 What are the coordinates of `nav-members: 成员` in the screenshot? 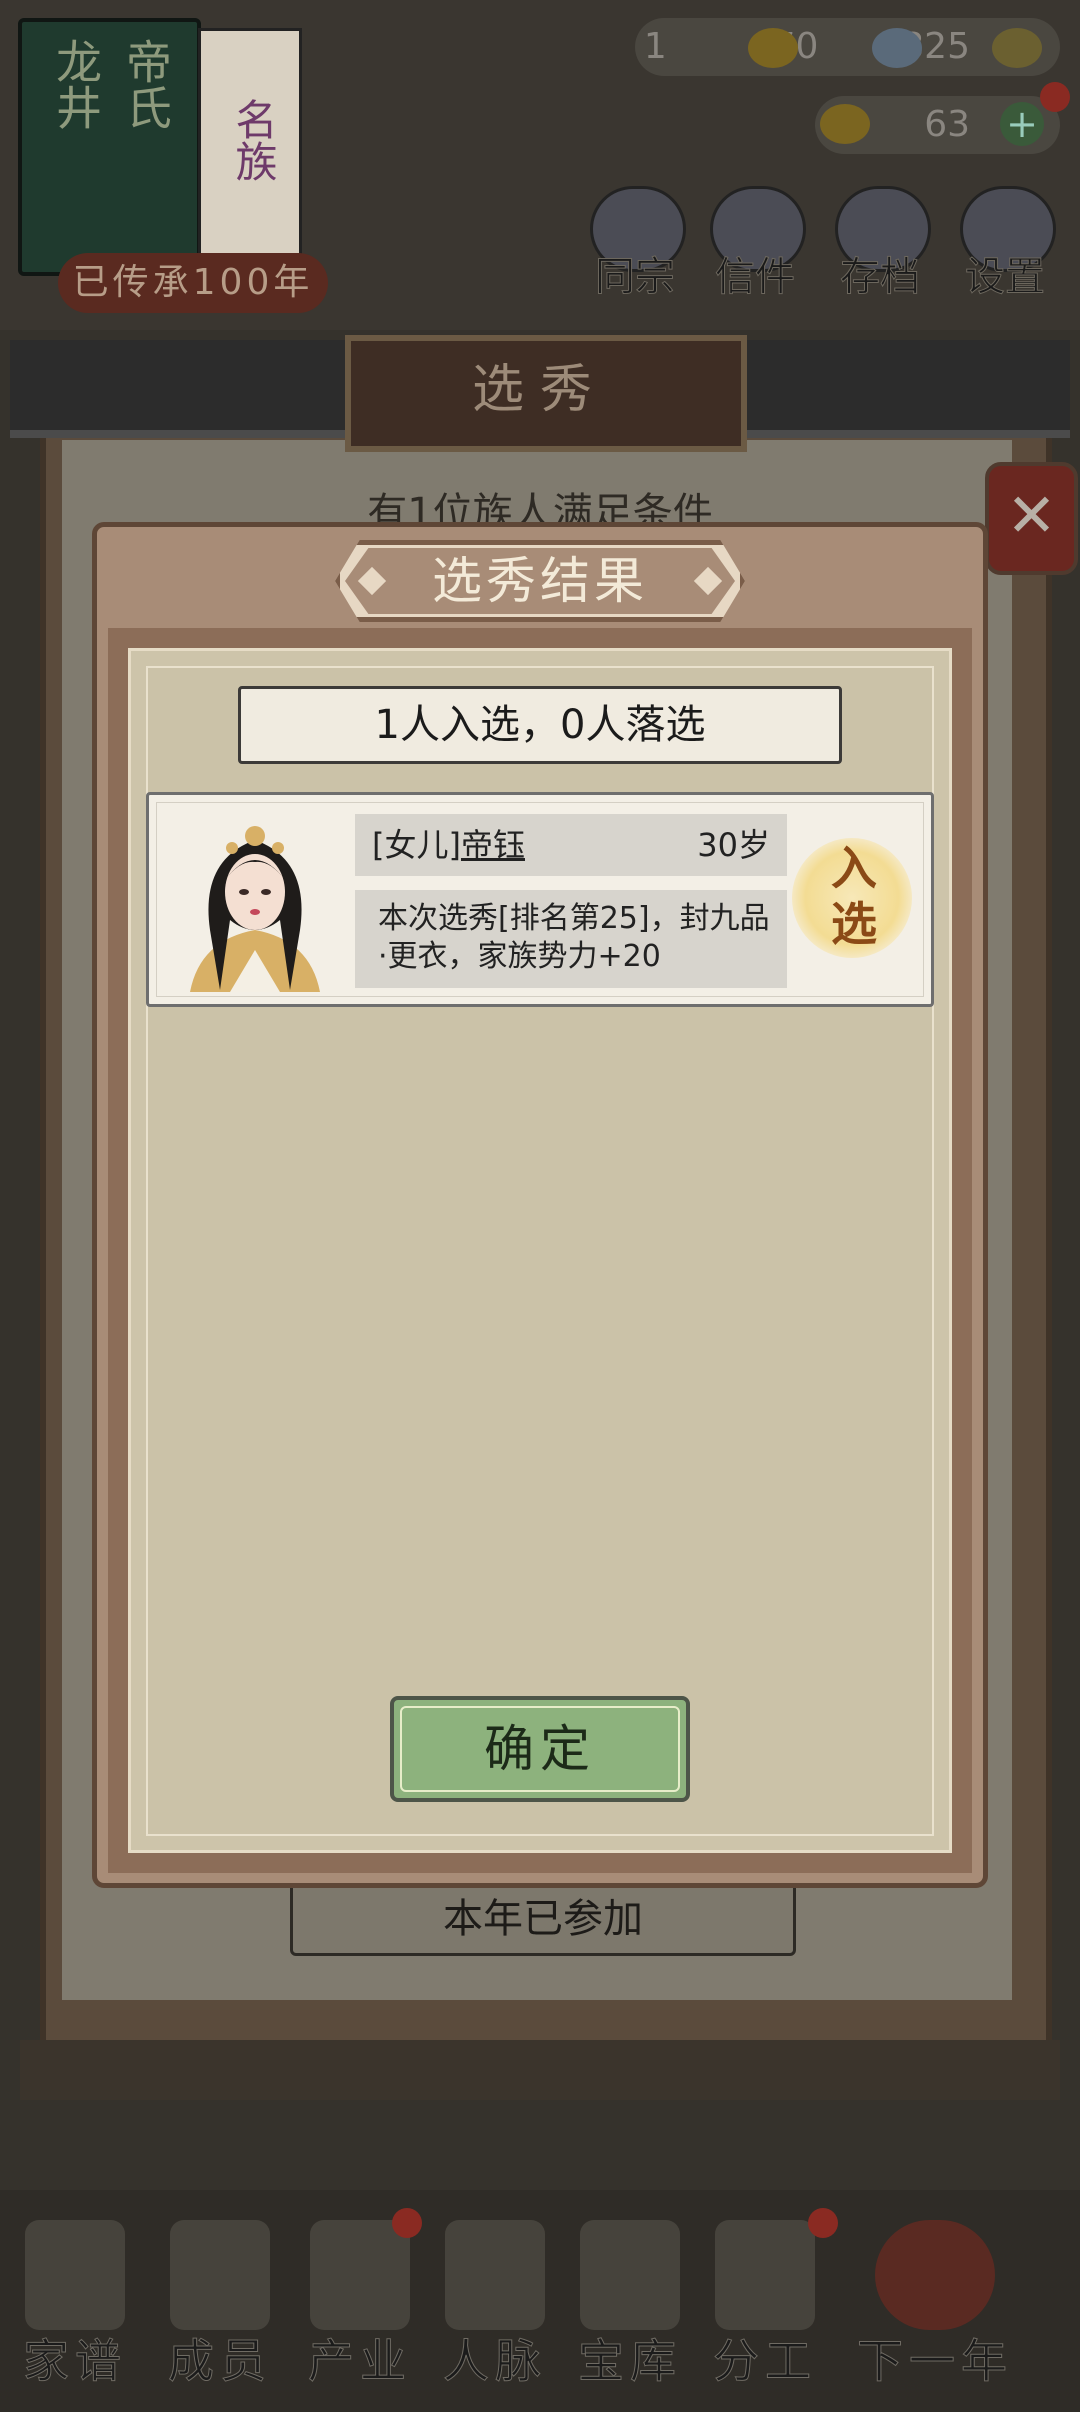 It's located at (220, 2310).